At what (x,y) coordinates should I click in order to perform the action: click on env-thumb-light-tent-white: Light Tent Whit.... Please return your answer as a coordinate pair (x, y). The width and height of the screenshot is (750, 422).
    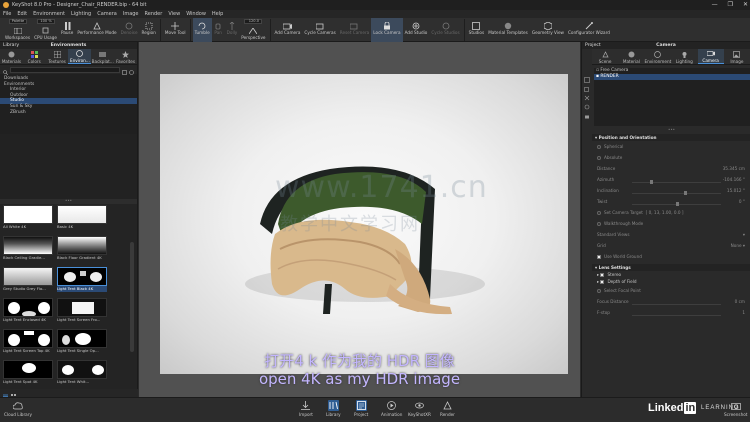
    Looking at the image, I should click on (82, 375).